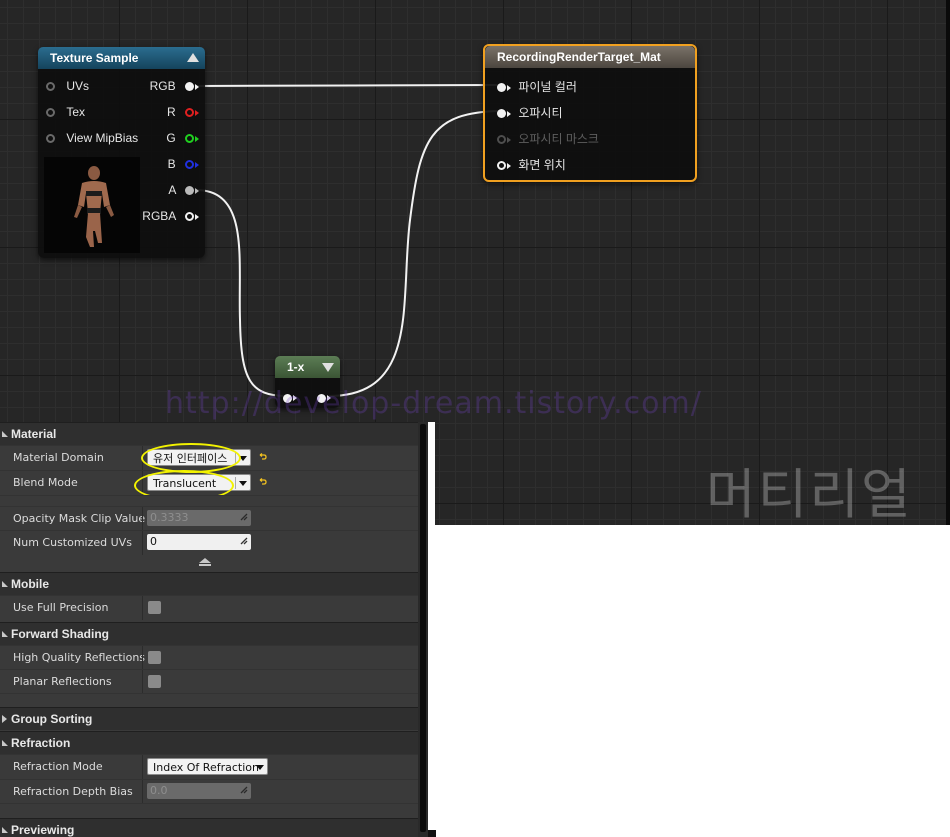 This screenshot has height=837, width=950. I want to click on pin-label: B, so click(171, 164).